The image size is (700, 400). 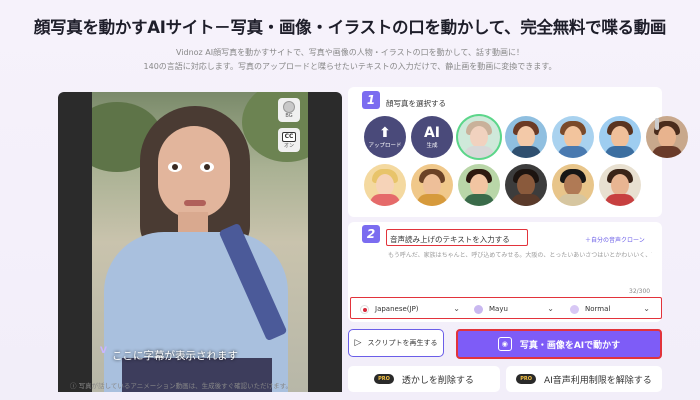 I want to click on language-select: Japanese(JP) ⌄, so click(x=410, y=309).